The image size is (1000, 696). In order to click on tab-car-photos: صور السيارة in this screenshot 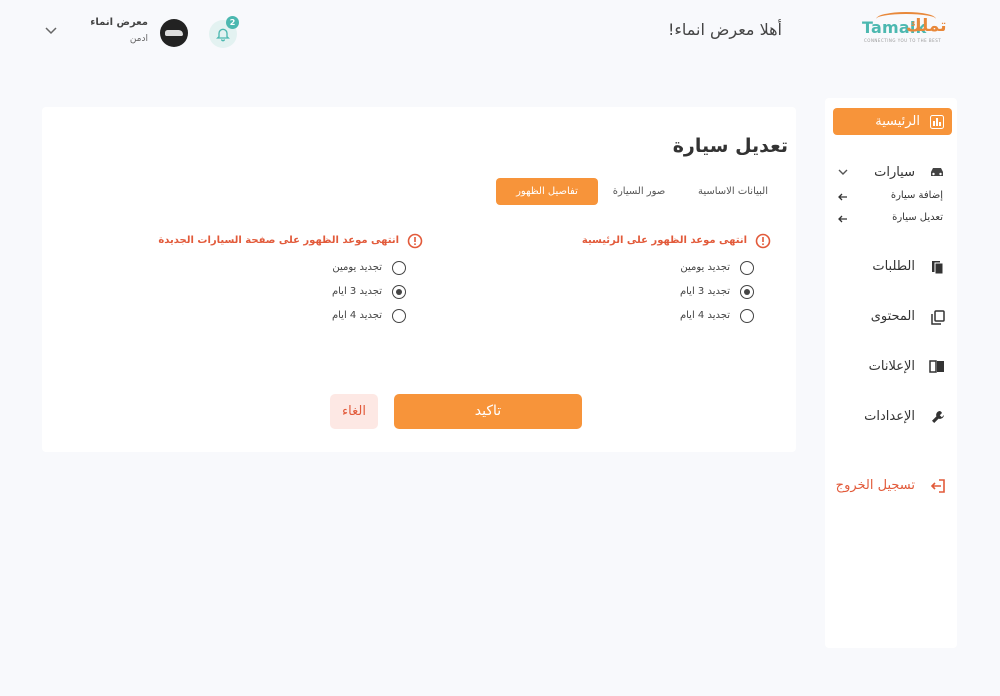, I will do `click(639, 191)`.